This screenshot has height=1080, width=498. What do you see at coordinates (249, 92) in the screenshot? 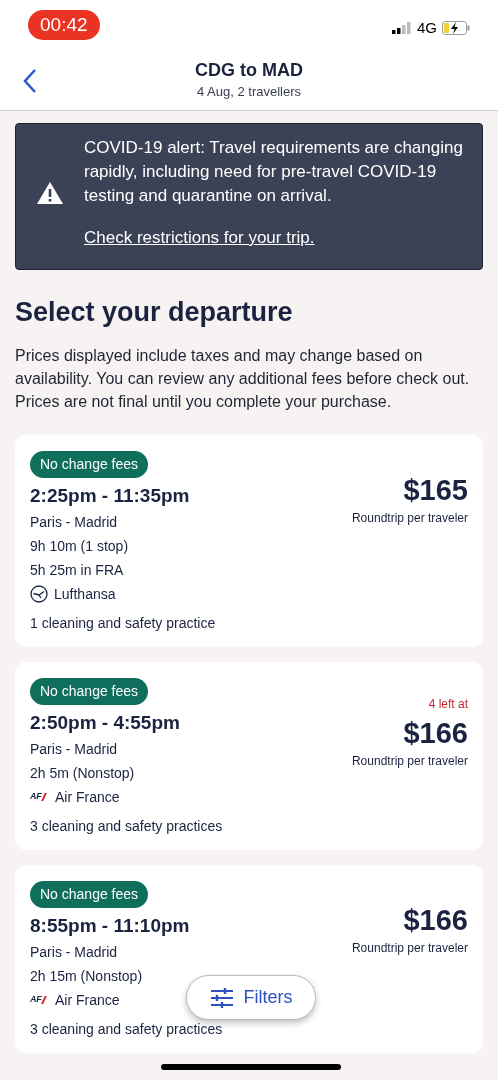
I see `header-subtitle: 4 Aug, 2 travellers` at bounding box center [249, 92].